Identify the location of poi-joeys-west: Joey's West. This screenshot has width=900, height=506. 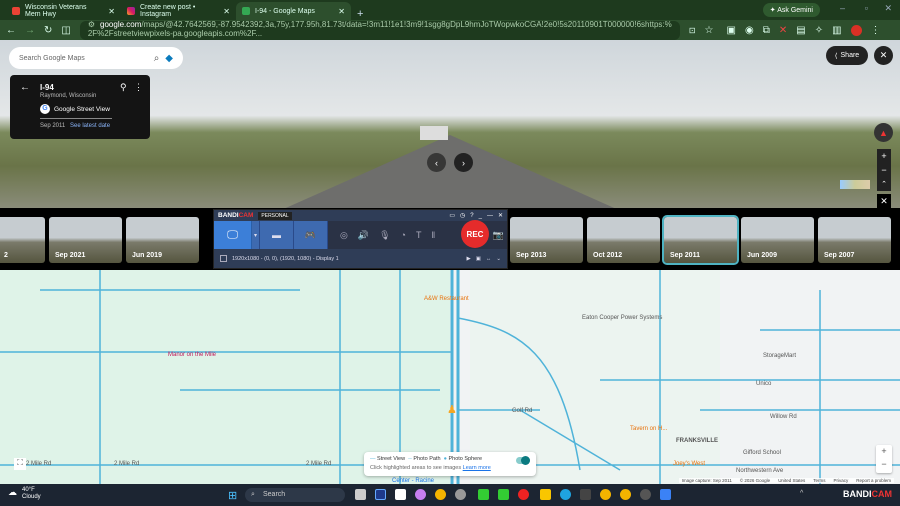
(689, 464).